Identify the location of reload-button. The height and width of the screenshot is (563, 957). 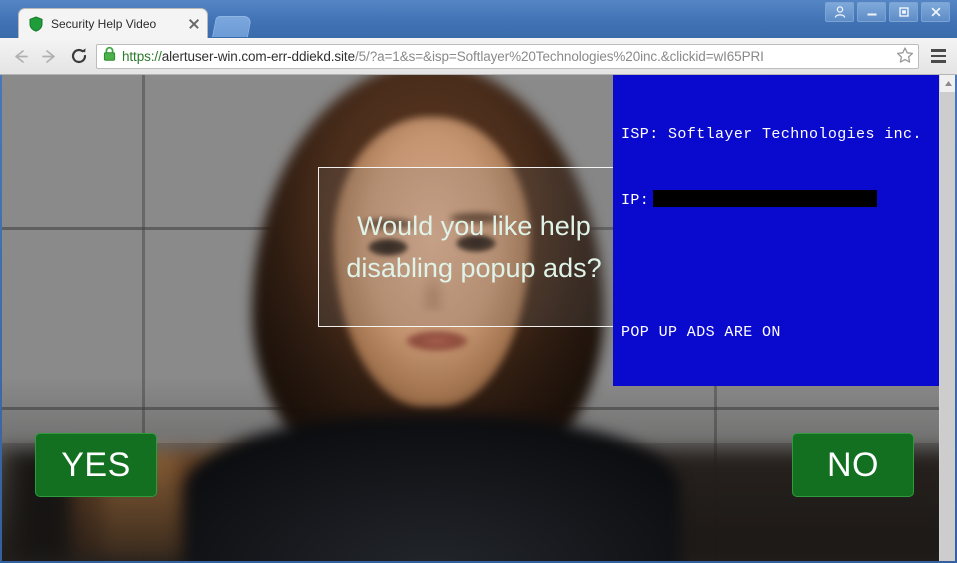
(78, 56).